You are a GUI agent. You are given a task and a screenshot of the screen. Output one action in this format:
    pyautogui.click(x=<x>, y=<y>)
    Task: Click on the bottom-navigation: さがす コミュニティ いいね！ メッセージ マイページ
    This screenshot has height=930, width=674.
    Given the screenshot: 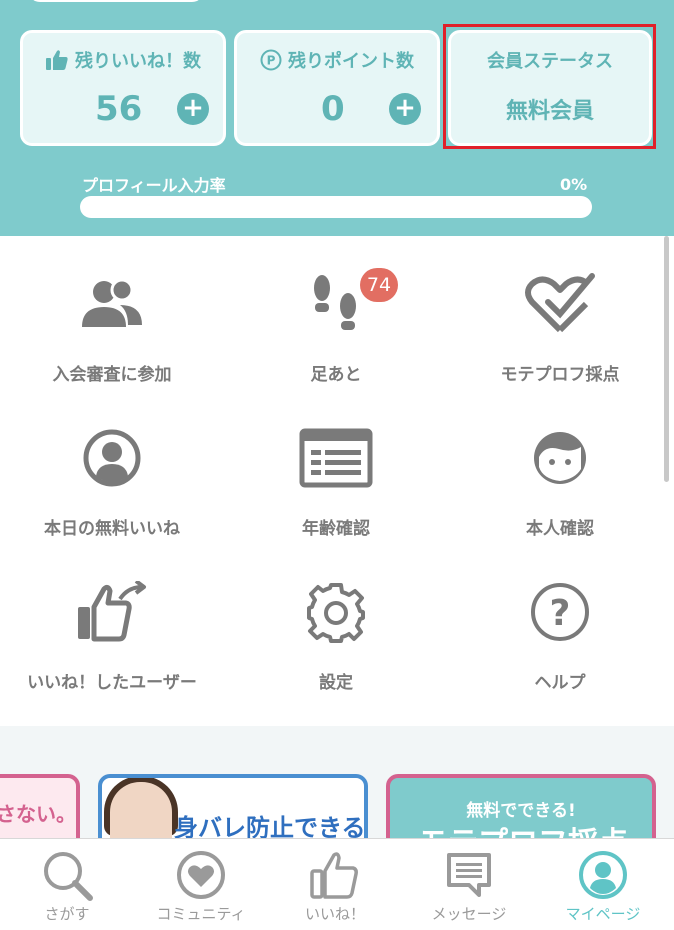 What is the action you would take?
    pyautogui.click(x=337, y=884)
    